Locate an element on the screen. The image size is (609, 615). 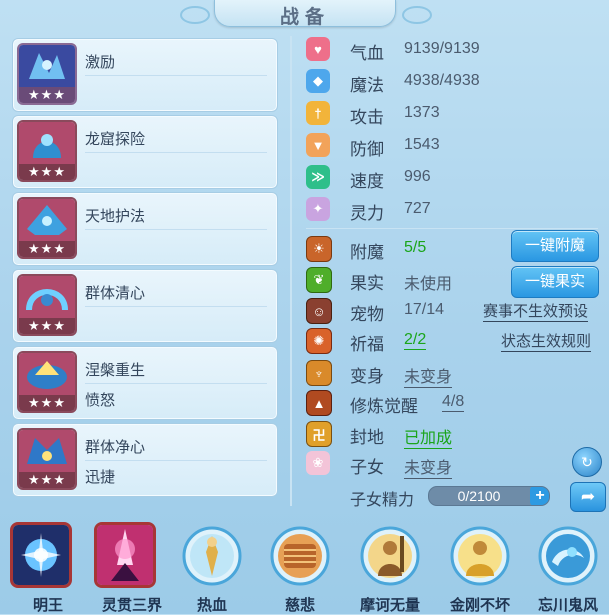
cloud-ornament-right-icon is located at coordinates (417, 15).